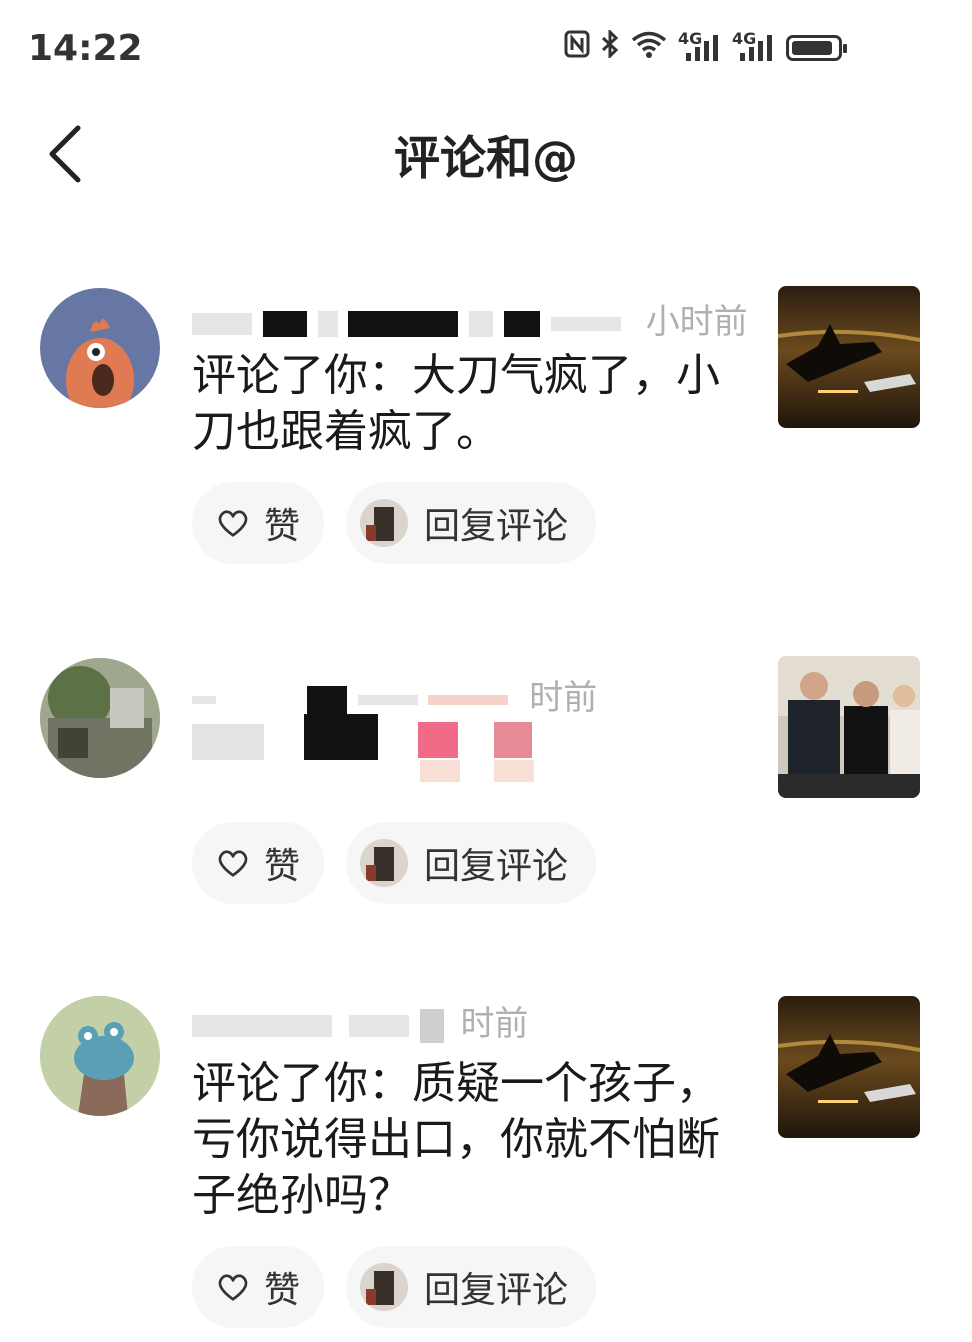  What do you see at coordinates (462, 404) in the screenshot?
I see `comment-text: 评论了你：大刀气疯了，小刀也跟着疯了。` at bounding box center [462, 404].